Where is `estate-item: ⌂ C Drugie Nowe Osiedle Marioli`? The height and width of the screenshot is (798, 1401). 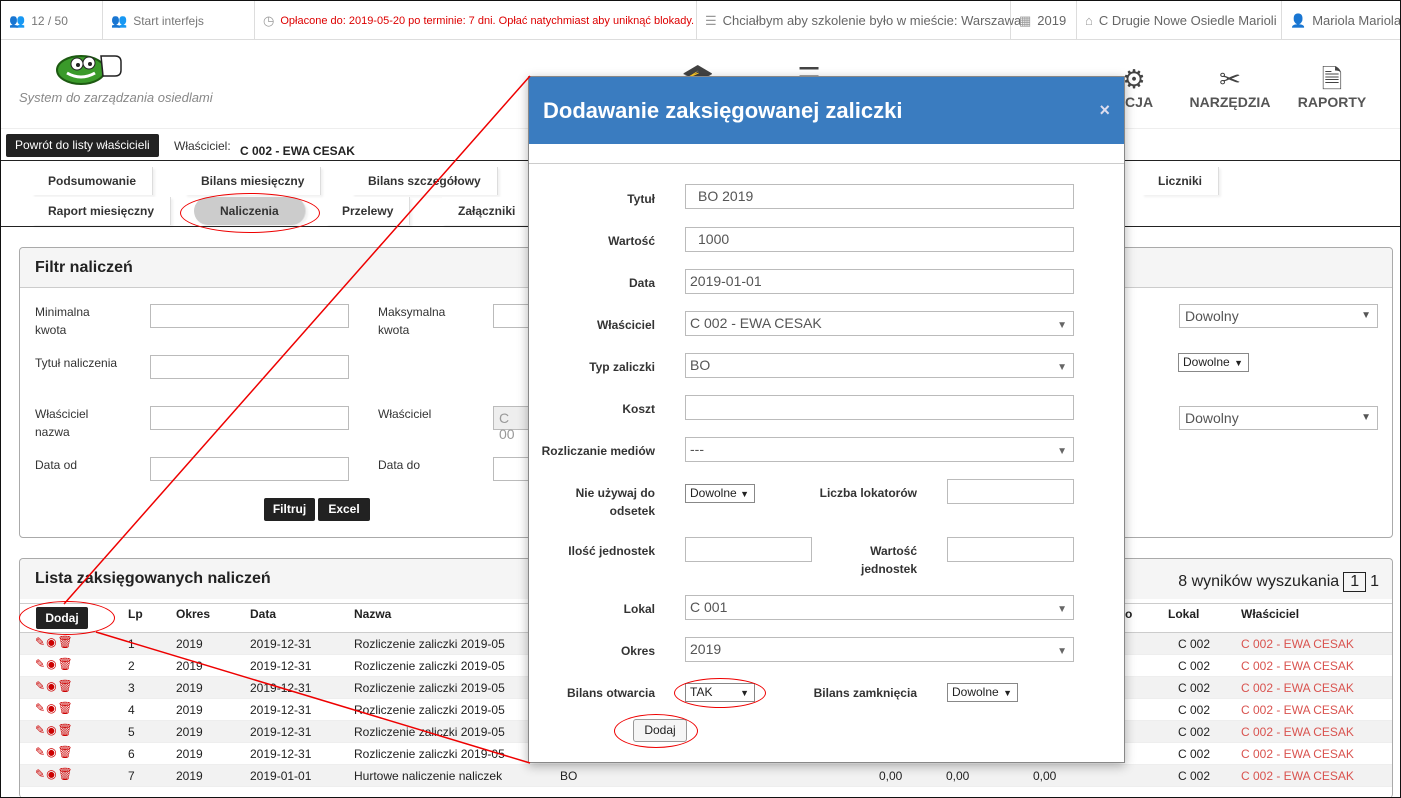
estate-item: ⌂ C Drugie Nowe Osiedle Marioli is located at coordinates (1179, 20).